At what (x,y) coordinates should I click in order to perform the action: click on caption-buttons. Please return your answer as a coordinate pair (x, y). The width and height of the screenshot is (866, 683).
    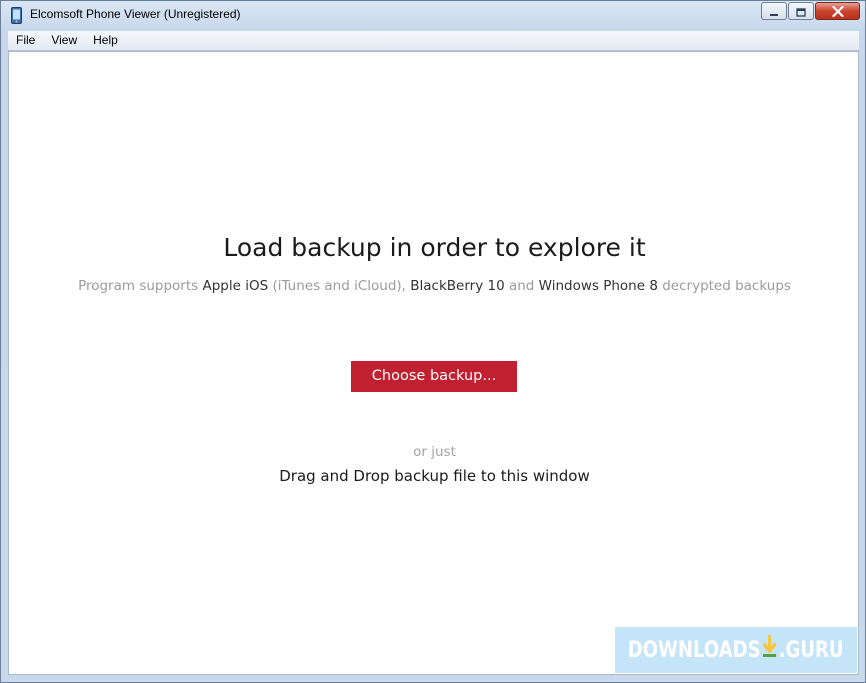
    Looking at the image, I should click on (810, 11).